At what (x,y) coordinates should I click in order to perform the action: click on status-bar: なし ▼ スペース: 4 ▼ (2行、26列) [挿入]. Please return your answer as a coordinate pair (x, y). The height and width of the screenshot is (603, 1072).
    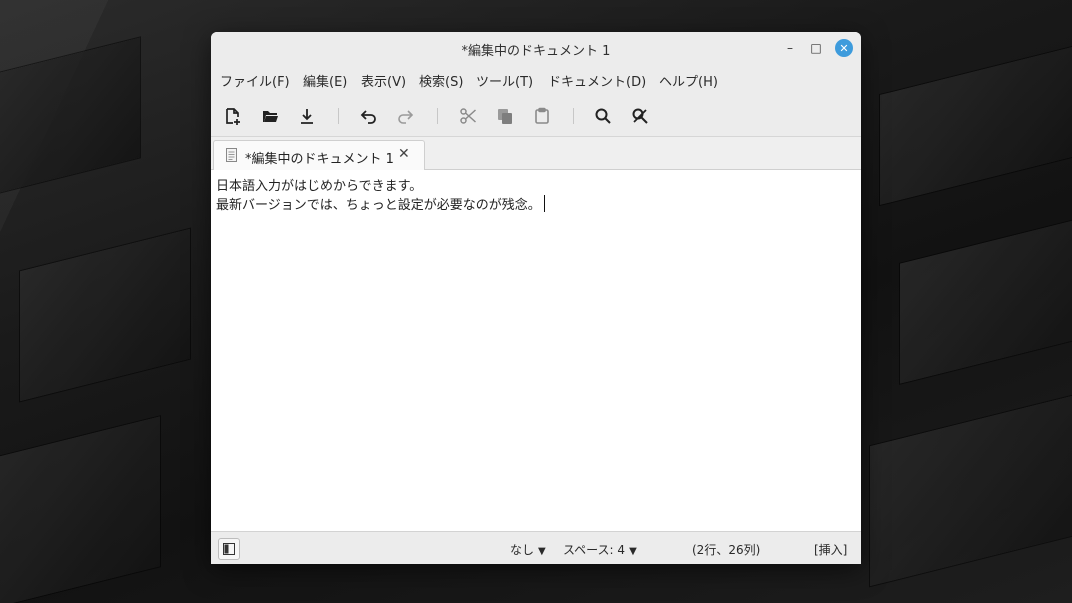
    Looking at the image, I should click on (536, 547).